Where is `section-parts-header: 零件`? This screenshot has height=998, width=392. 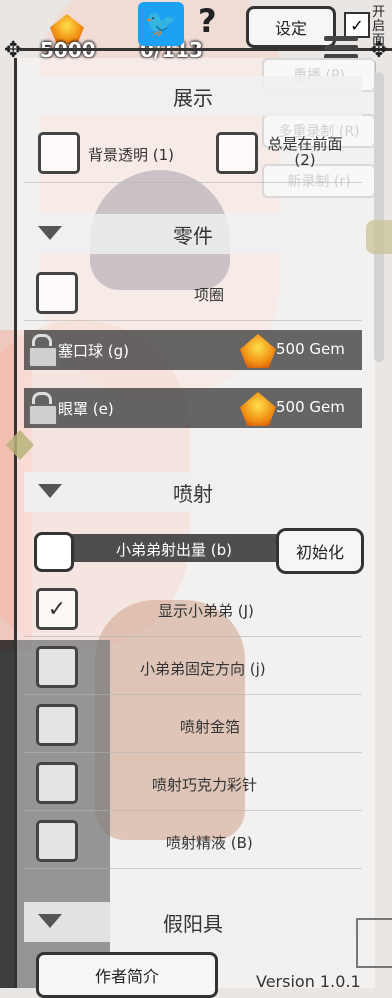
section-parts-header: 零件 is located at coordinates (193, 234).